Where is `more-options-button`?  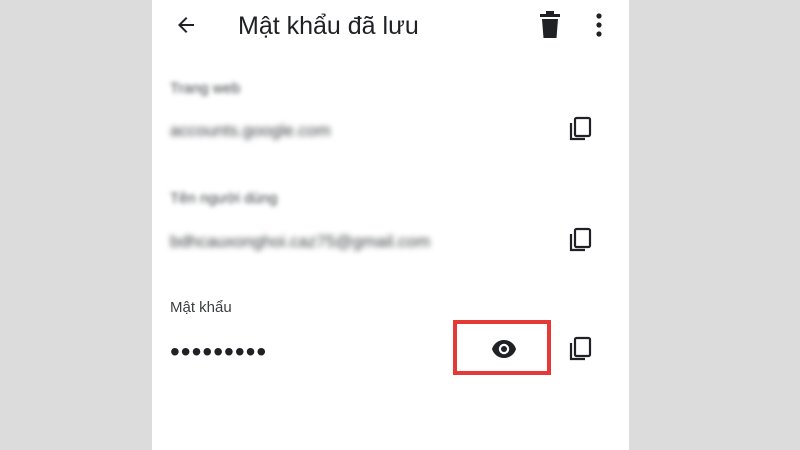
more-options-button is located at coordinates (599, 25).